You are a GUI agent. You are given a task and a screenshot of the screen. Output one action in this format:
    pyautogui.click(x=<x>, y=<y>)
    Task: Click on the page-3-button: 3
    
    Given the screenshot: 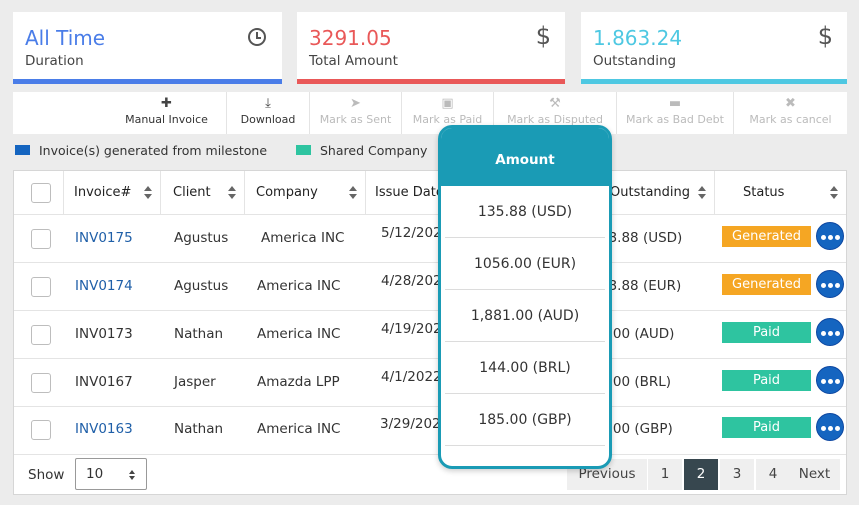 What is the action you would take?
    pyautogui.click(x=737, y=474)
    